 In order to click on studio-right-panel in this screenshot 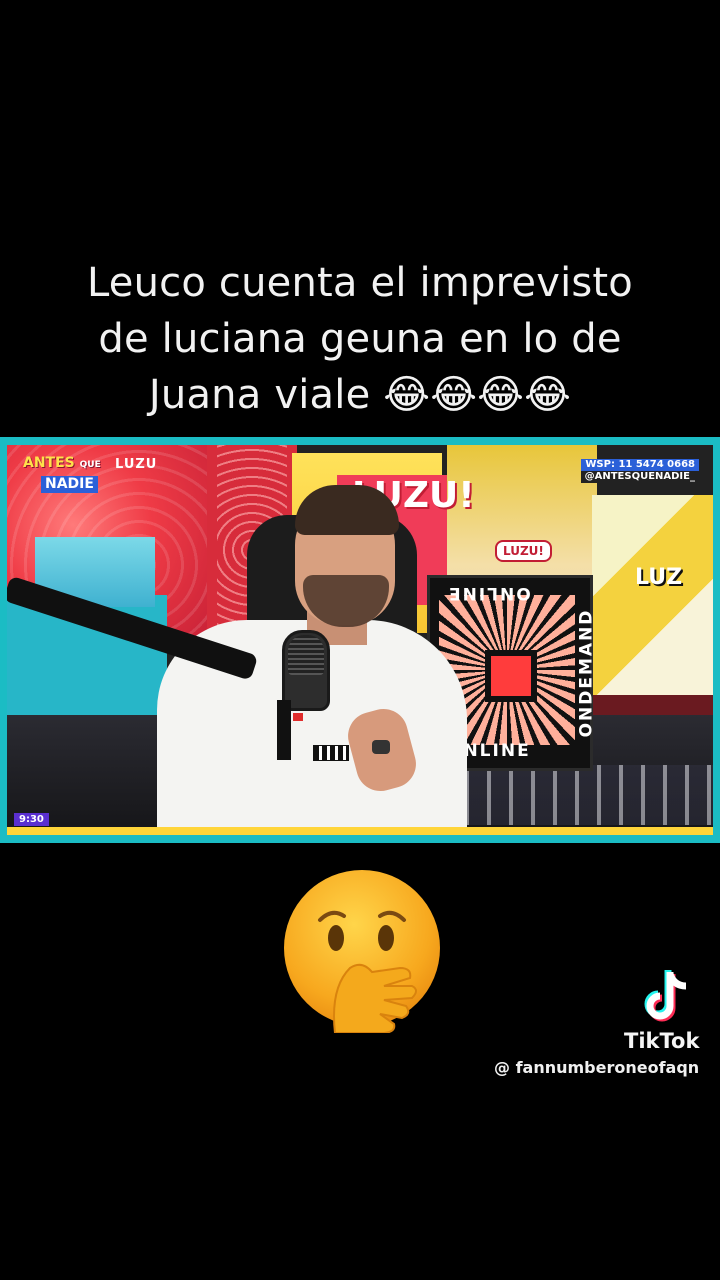, I will do `click(652, 605)`.